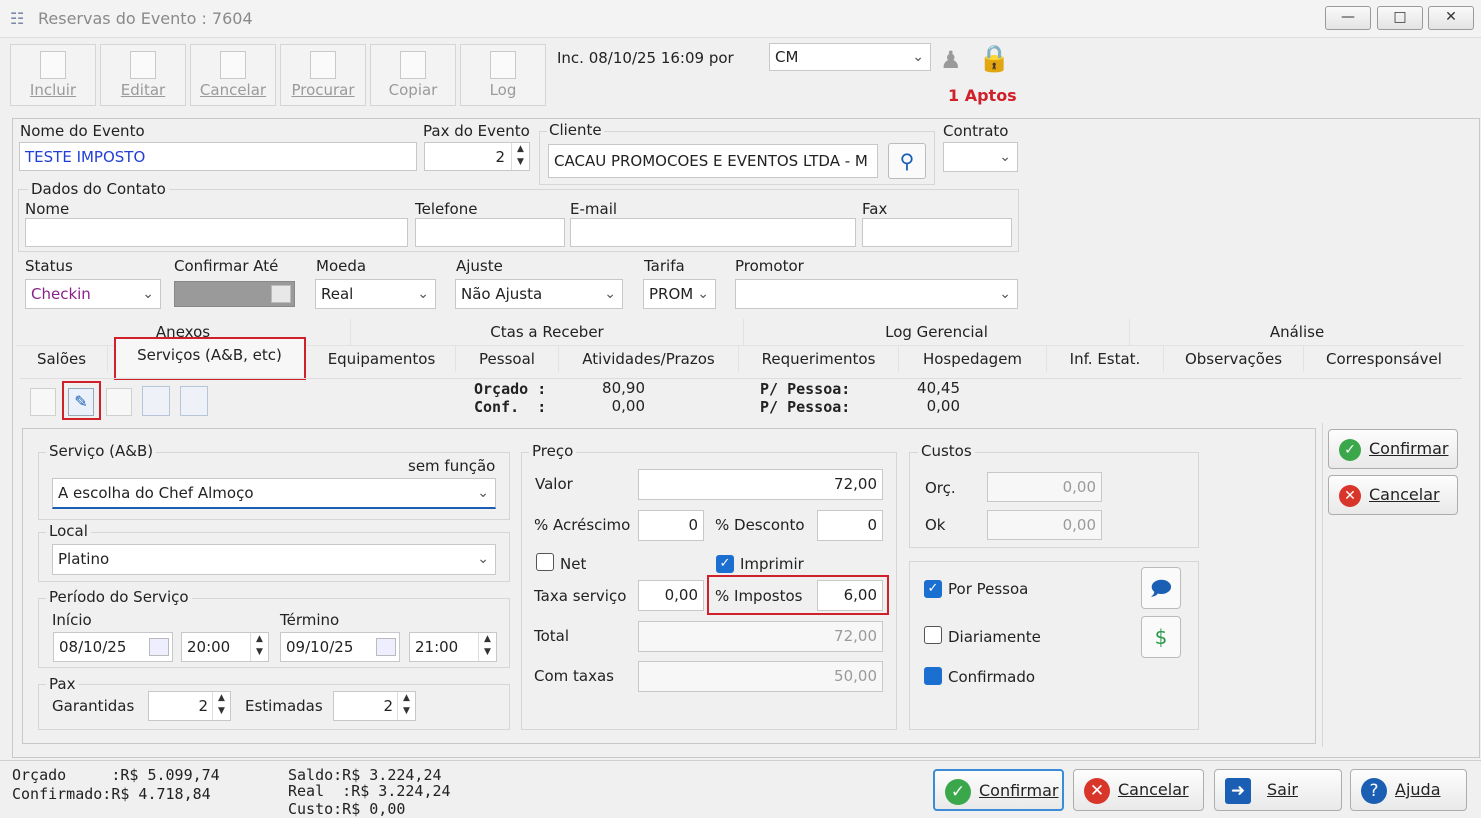 The image size is (1481, 818). Describe the element at coordinates (1393, 449) in the screenshot. I see `side-confirmar-button: ✓ Confirmar` at that location.